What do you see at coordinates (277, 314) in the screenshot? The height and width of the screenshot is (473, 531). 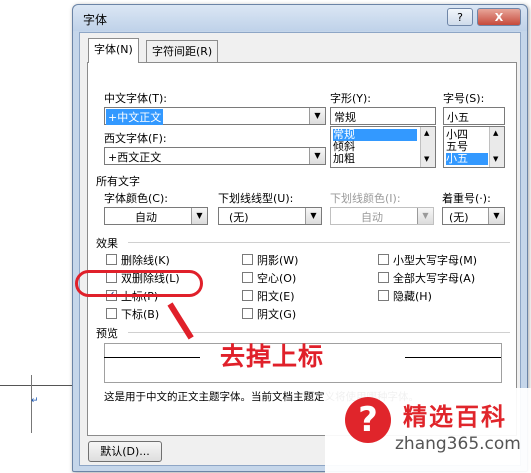 I see `engrave-label: 阴文(G)` at bounding box center [277, 314].